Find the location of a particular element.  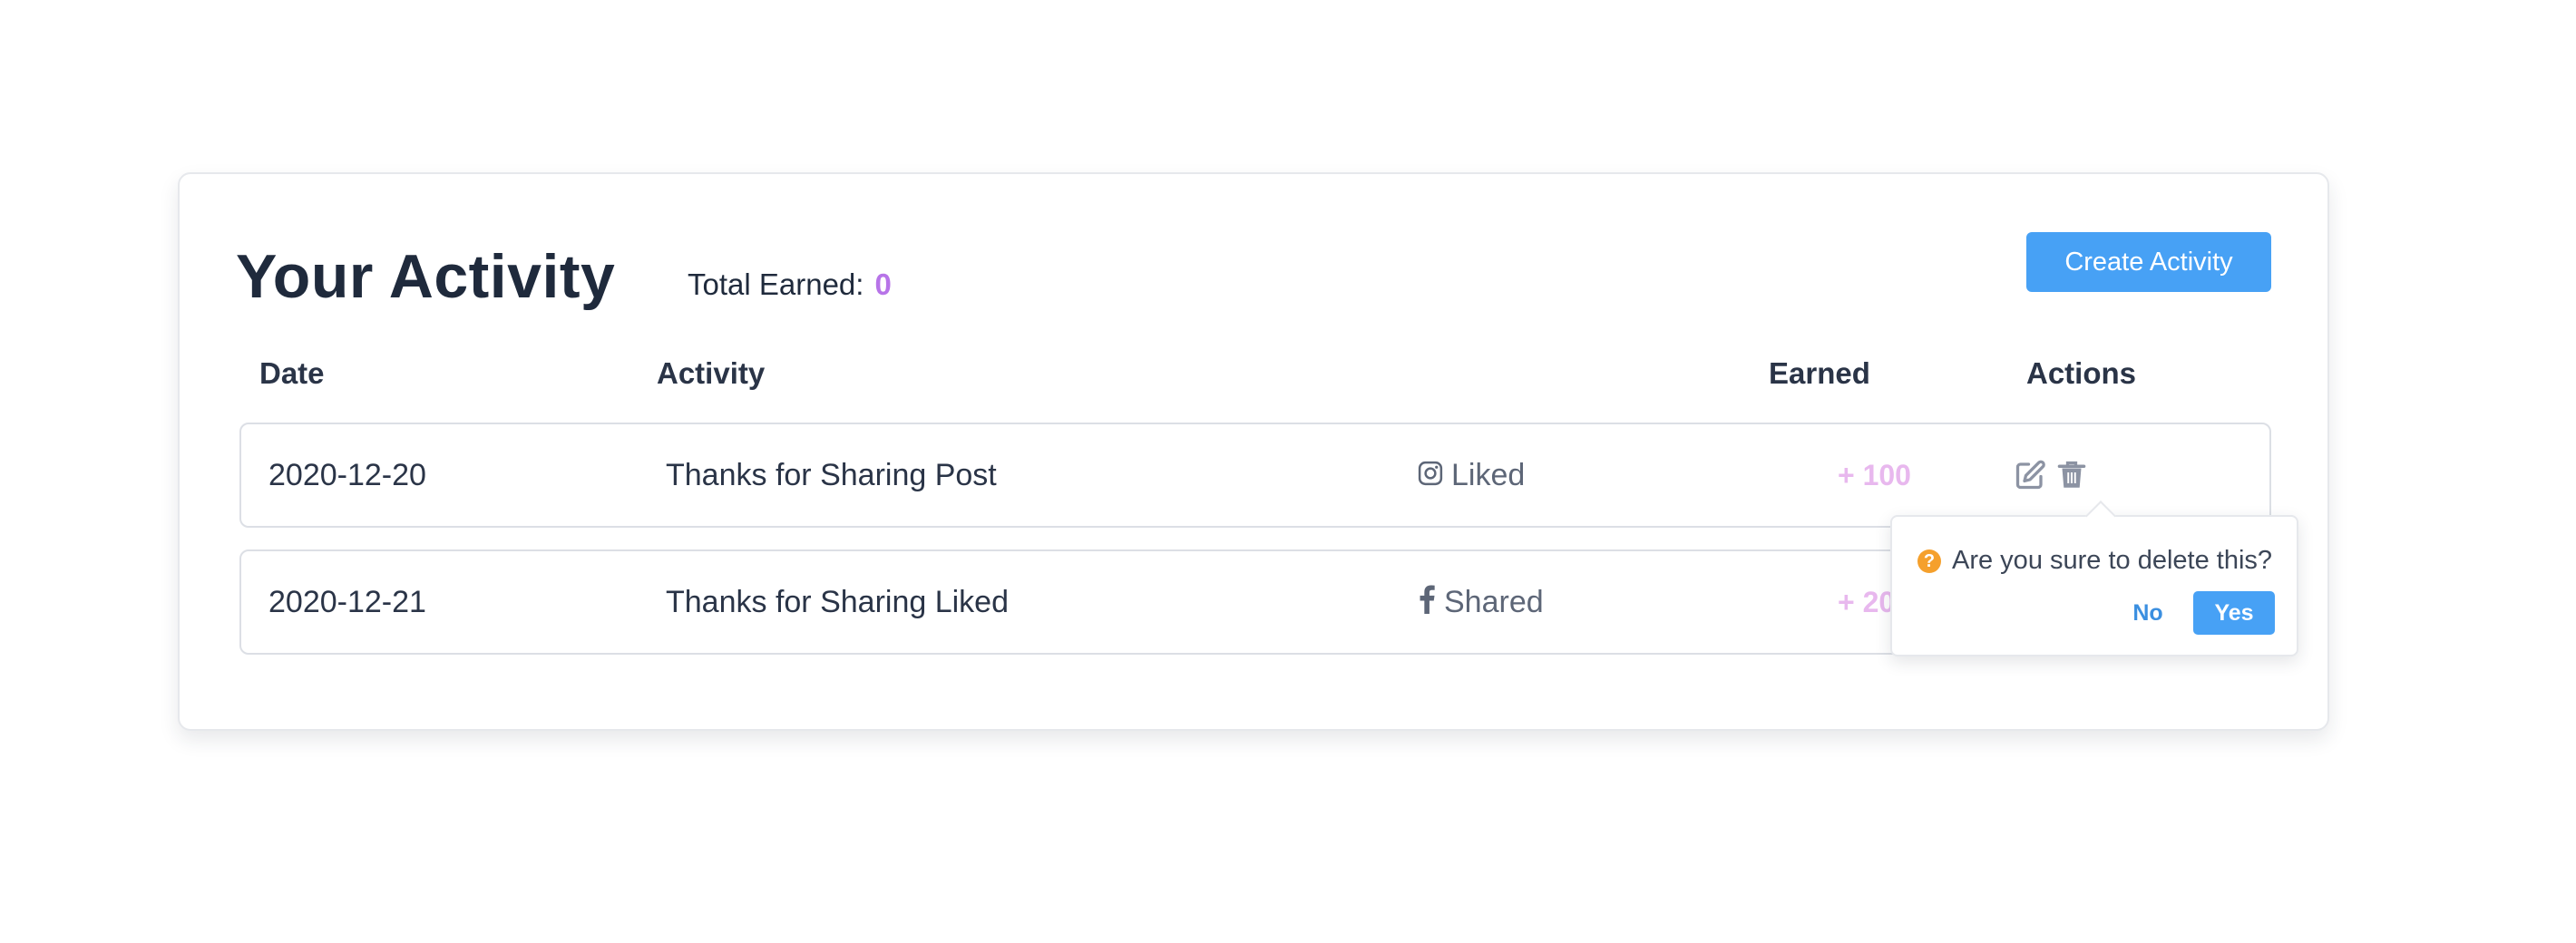

row-activity: Thanks for Sharing Liked is located at coordinates (837, 602).